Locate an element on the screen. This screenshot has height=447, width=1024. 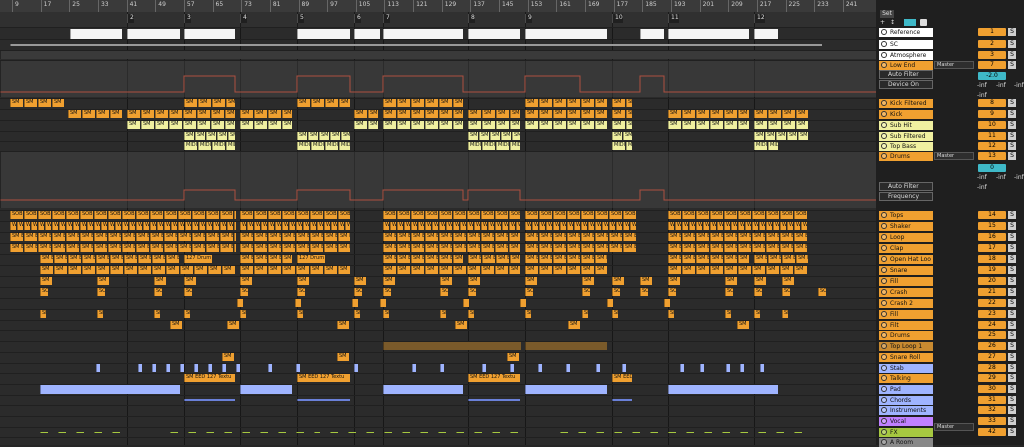
track-activator-number: 3 is located at coordinates (992, 55).